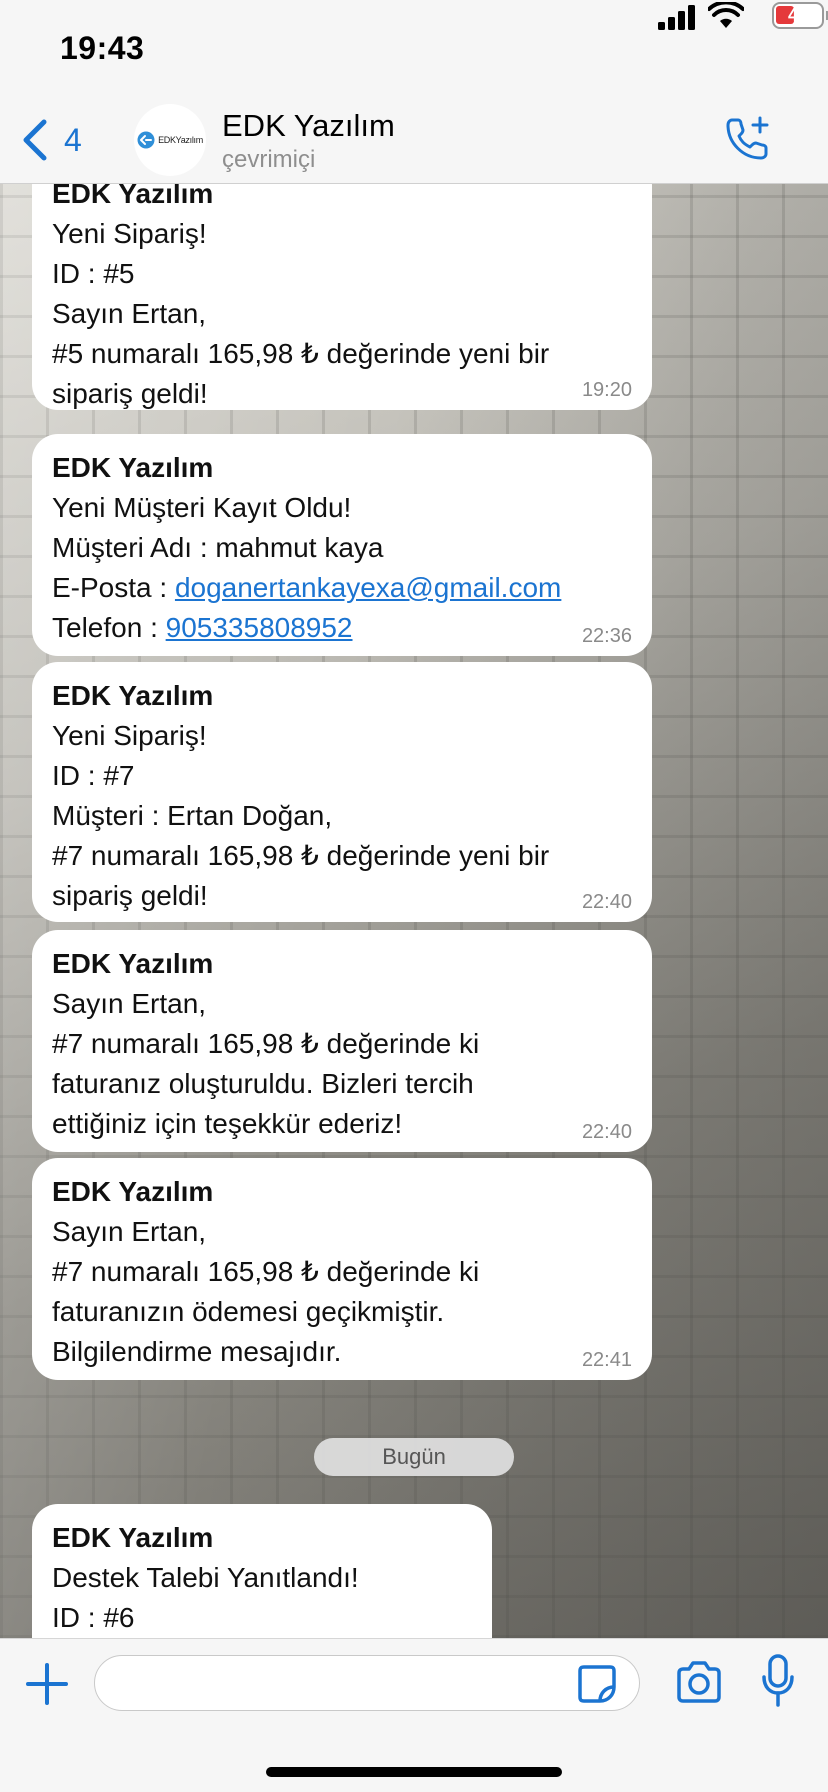  I want to click on message-time: 19:20, so click(606, 390).